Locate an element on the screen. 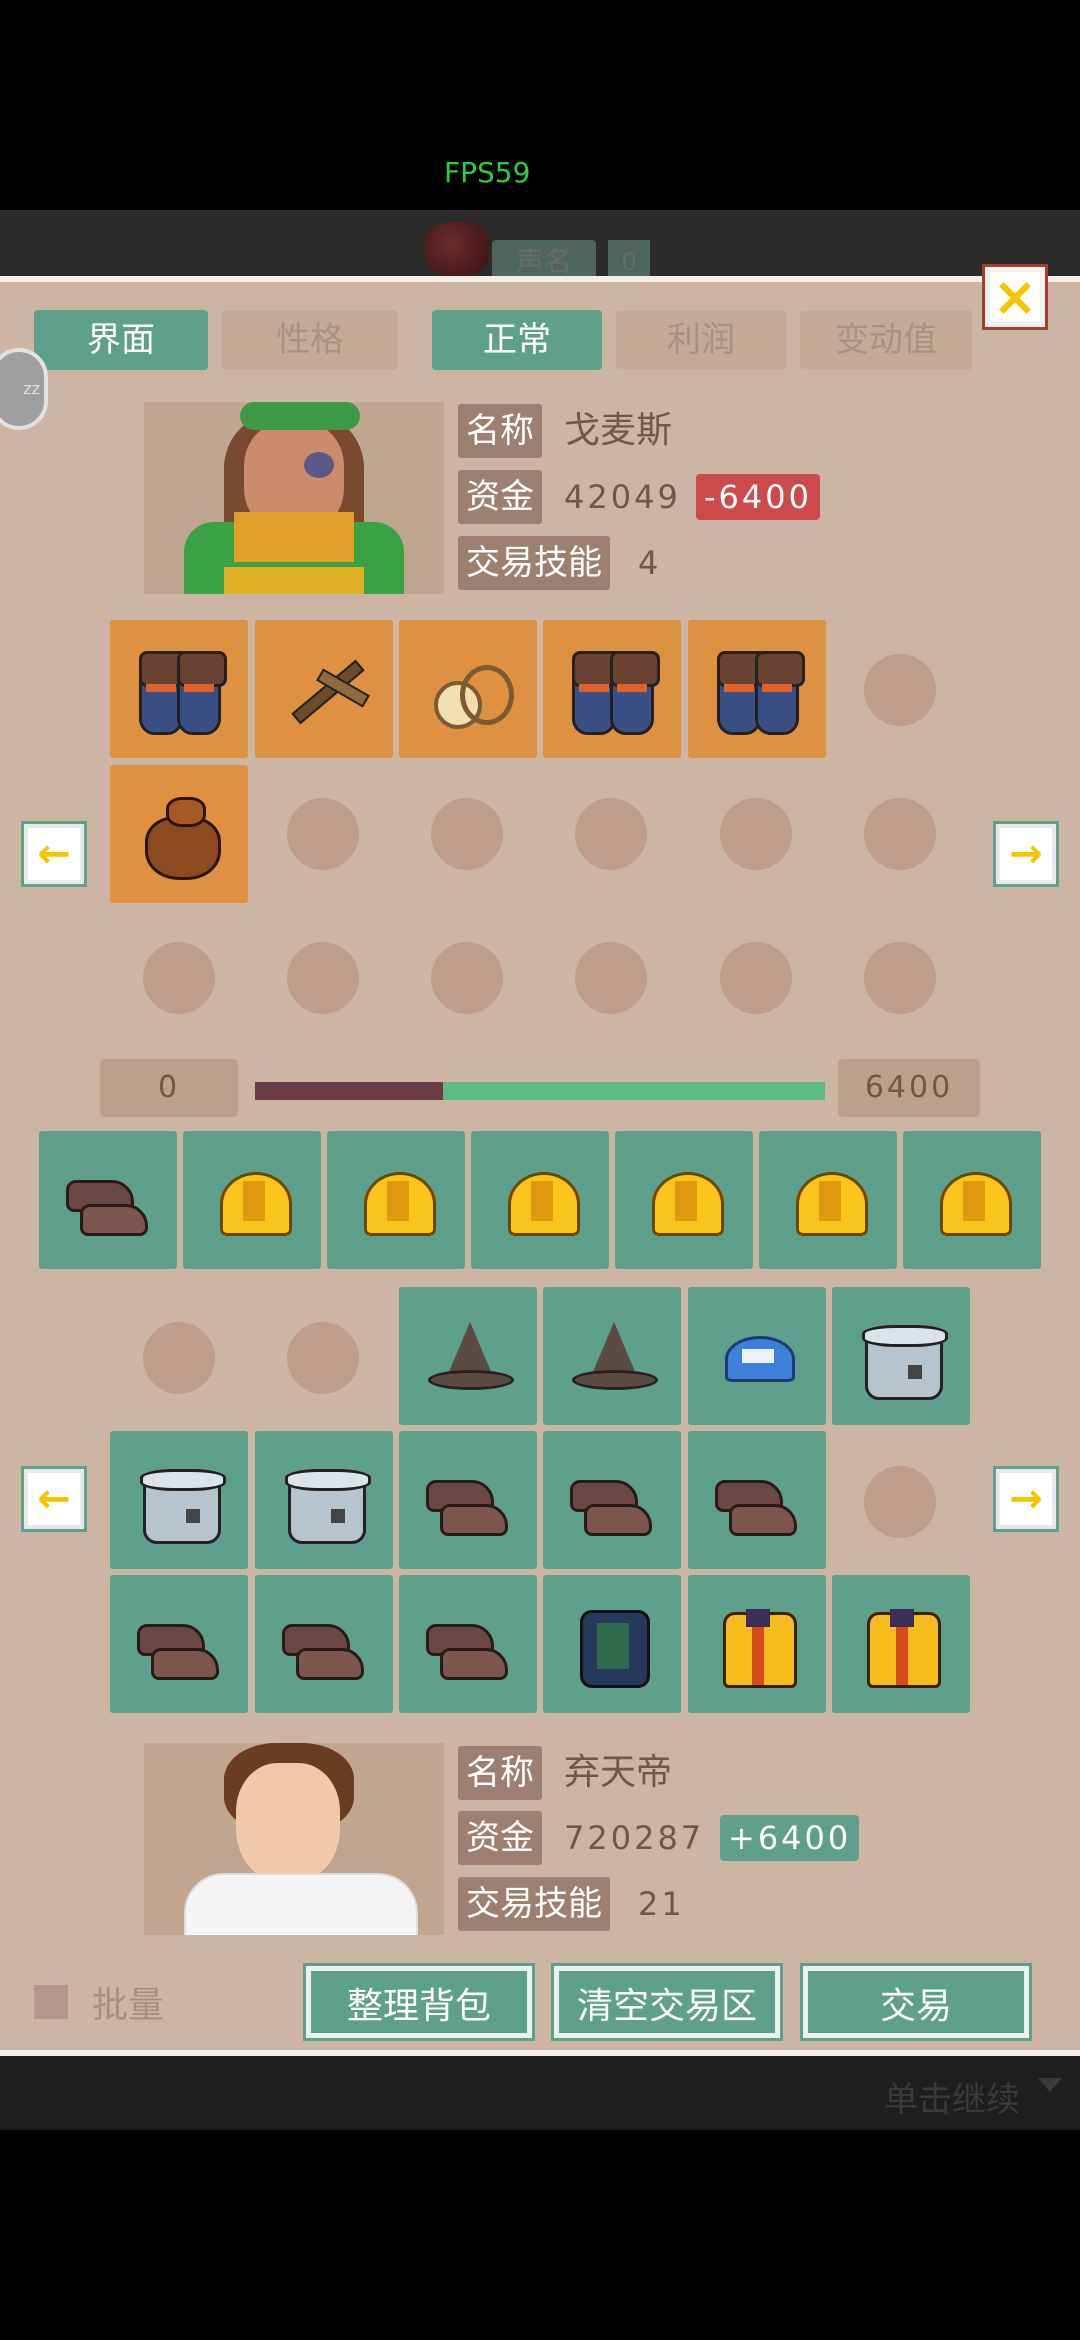 The width and height of the screenshot is (1080, 2340). sort-inventory-button: 整理背包 is located at coordinates (419, 2002).